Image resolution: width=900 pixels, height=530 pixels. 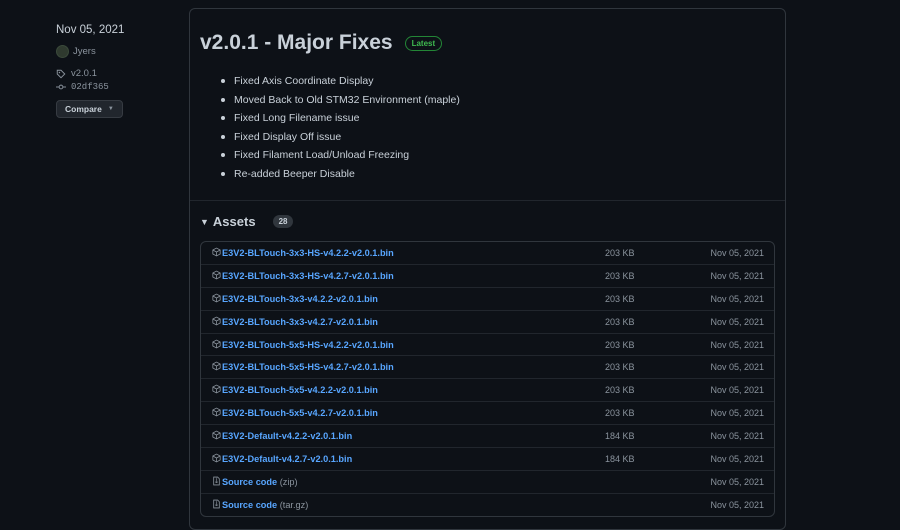 I want to click on asset-name: E3V2-BLTouch-5x5-HS-v4.2.2-v2.0.1.bin, so click(x=308, y=345).